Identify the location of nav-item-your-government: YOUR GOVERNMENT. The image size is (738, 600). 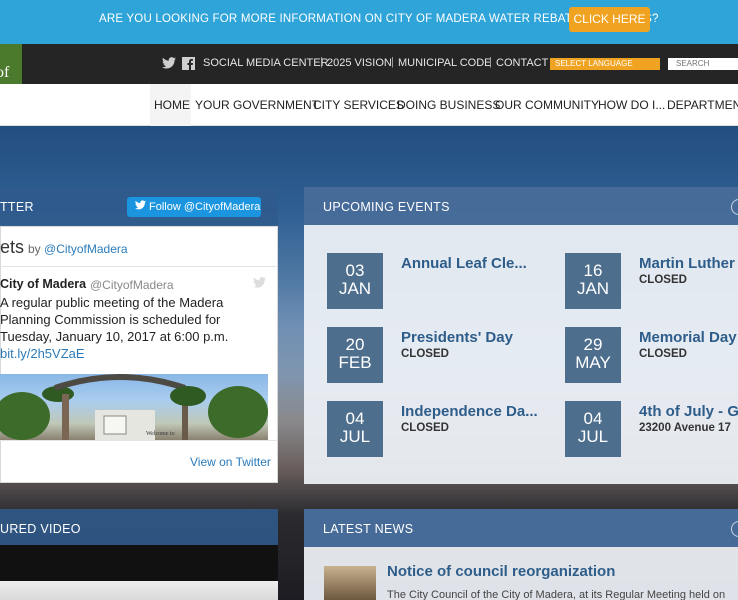
(257, 105).